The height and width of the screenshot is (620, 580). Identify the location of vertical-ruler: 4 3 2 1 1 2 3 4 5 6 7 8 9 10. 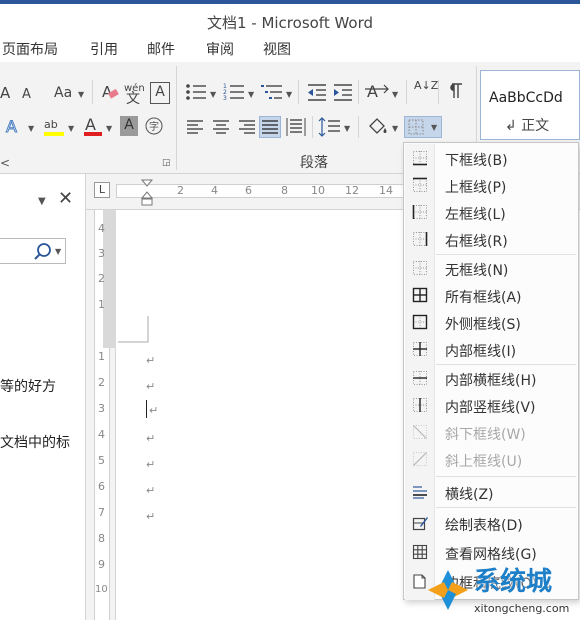
(102, 415).